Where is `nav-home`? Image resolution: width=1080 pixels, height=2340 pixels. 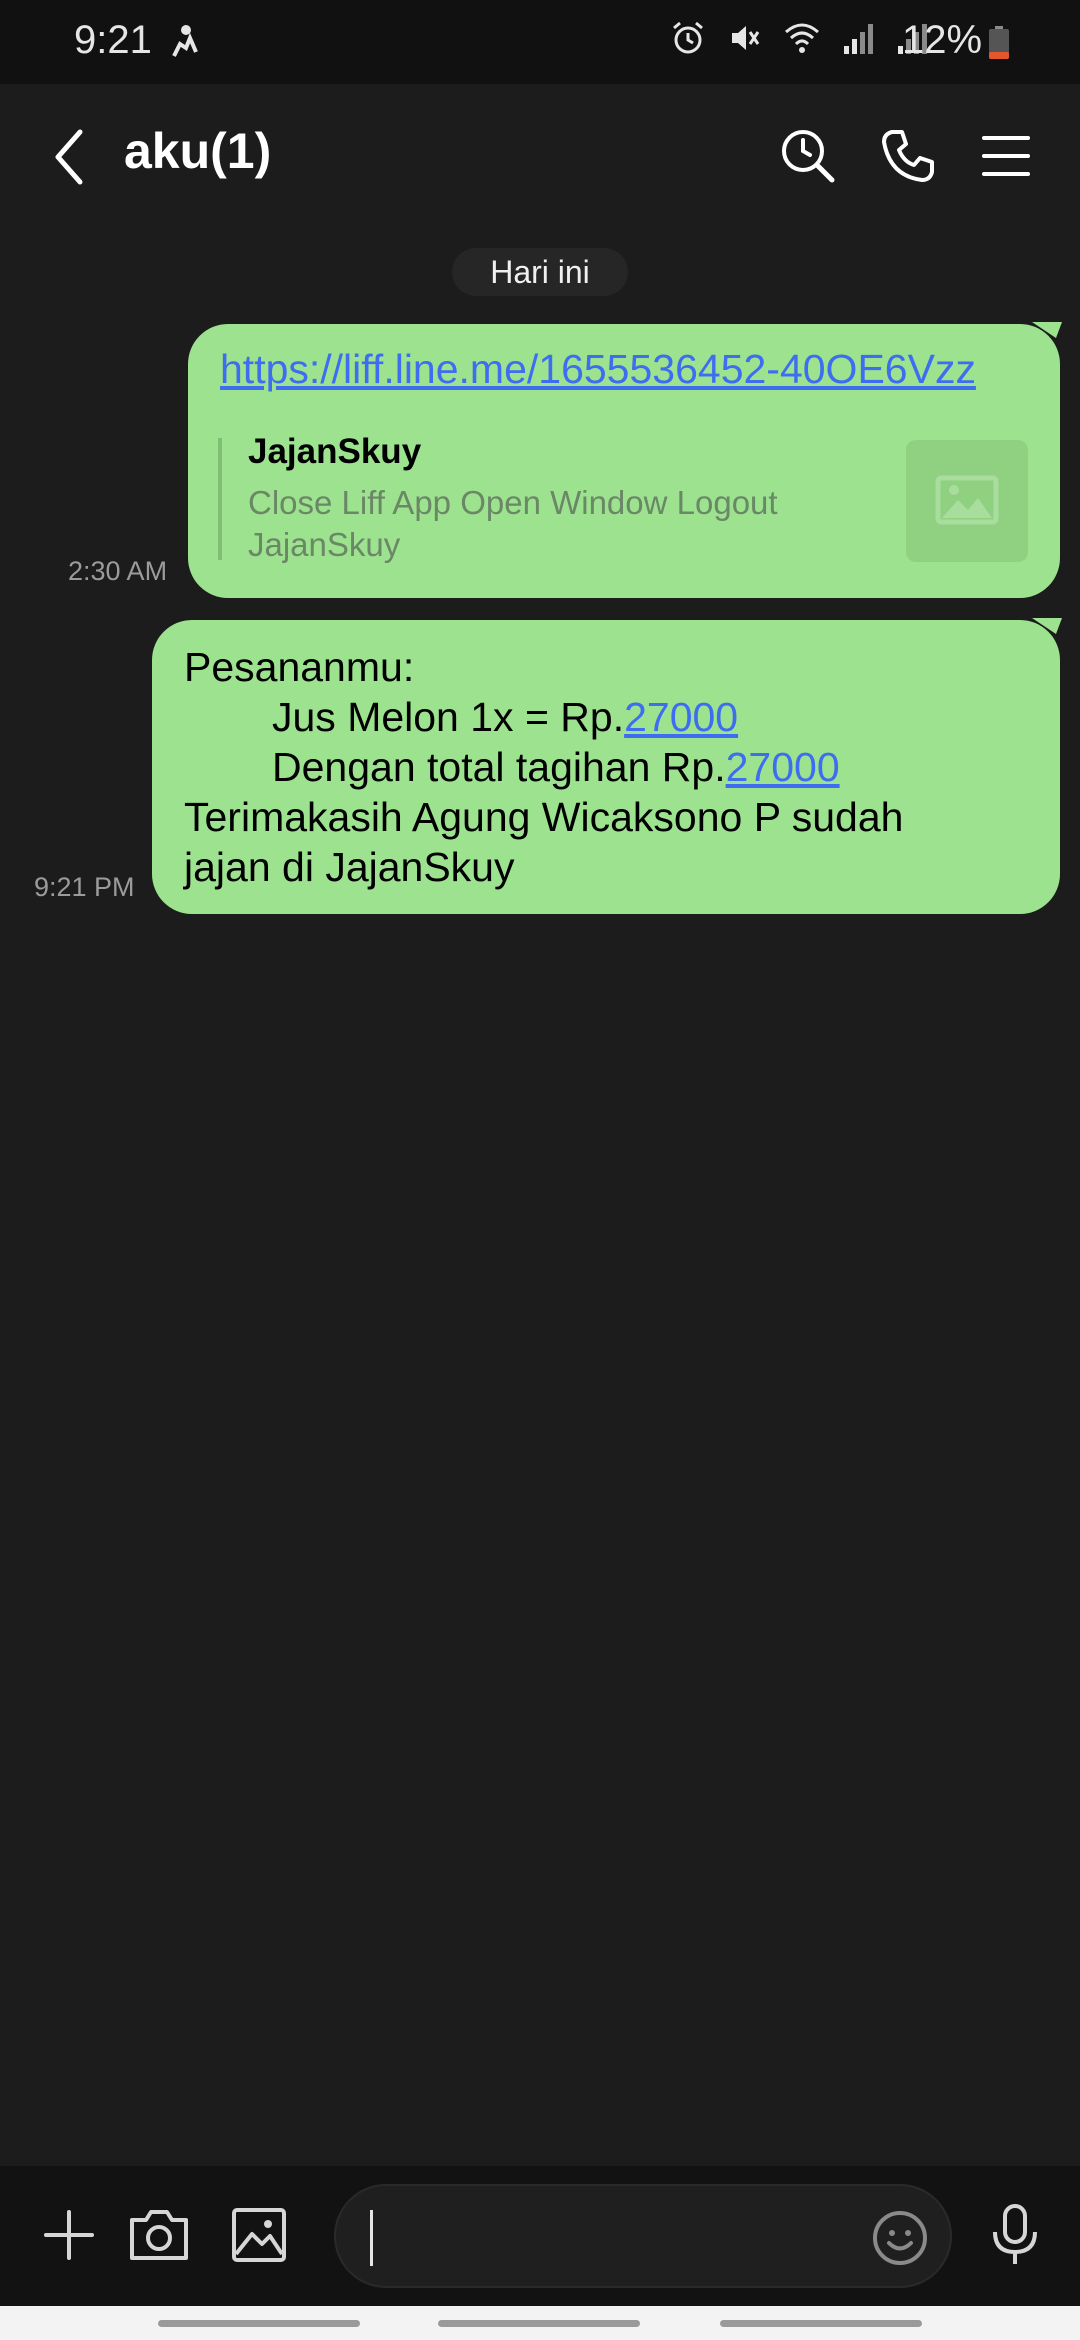 nav-home is located at coordinates (539, 2323).